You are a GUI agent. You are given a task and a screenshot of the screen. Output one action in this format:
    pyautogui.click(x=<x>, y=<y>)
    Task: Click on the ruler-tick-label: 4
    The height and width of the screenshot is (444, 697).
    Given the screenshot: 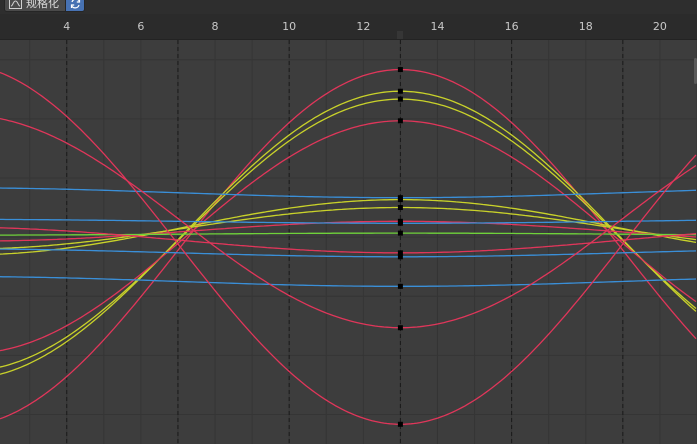 What is the action you would take?
    pyautogui.click(x=67, y=26)
    